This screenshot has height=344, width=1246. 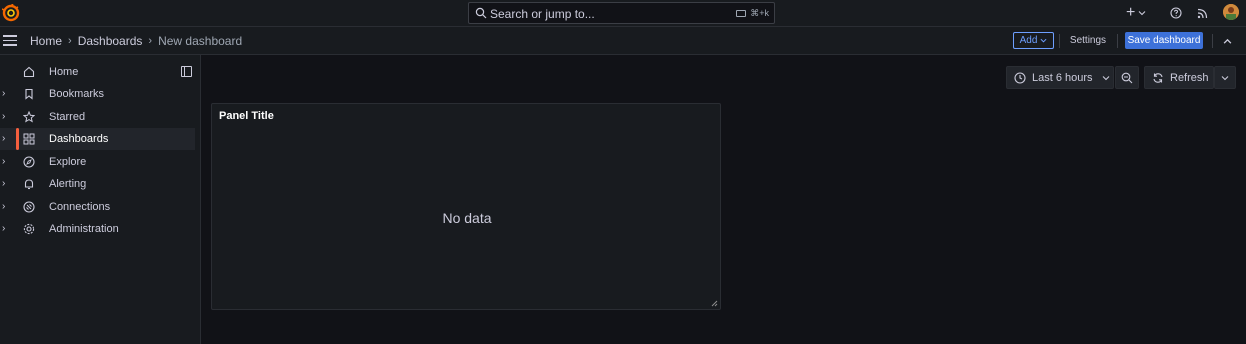 I want to click on save-dashboard-label: Save dashboard, so click(x=1164, y=40).